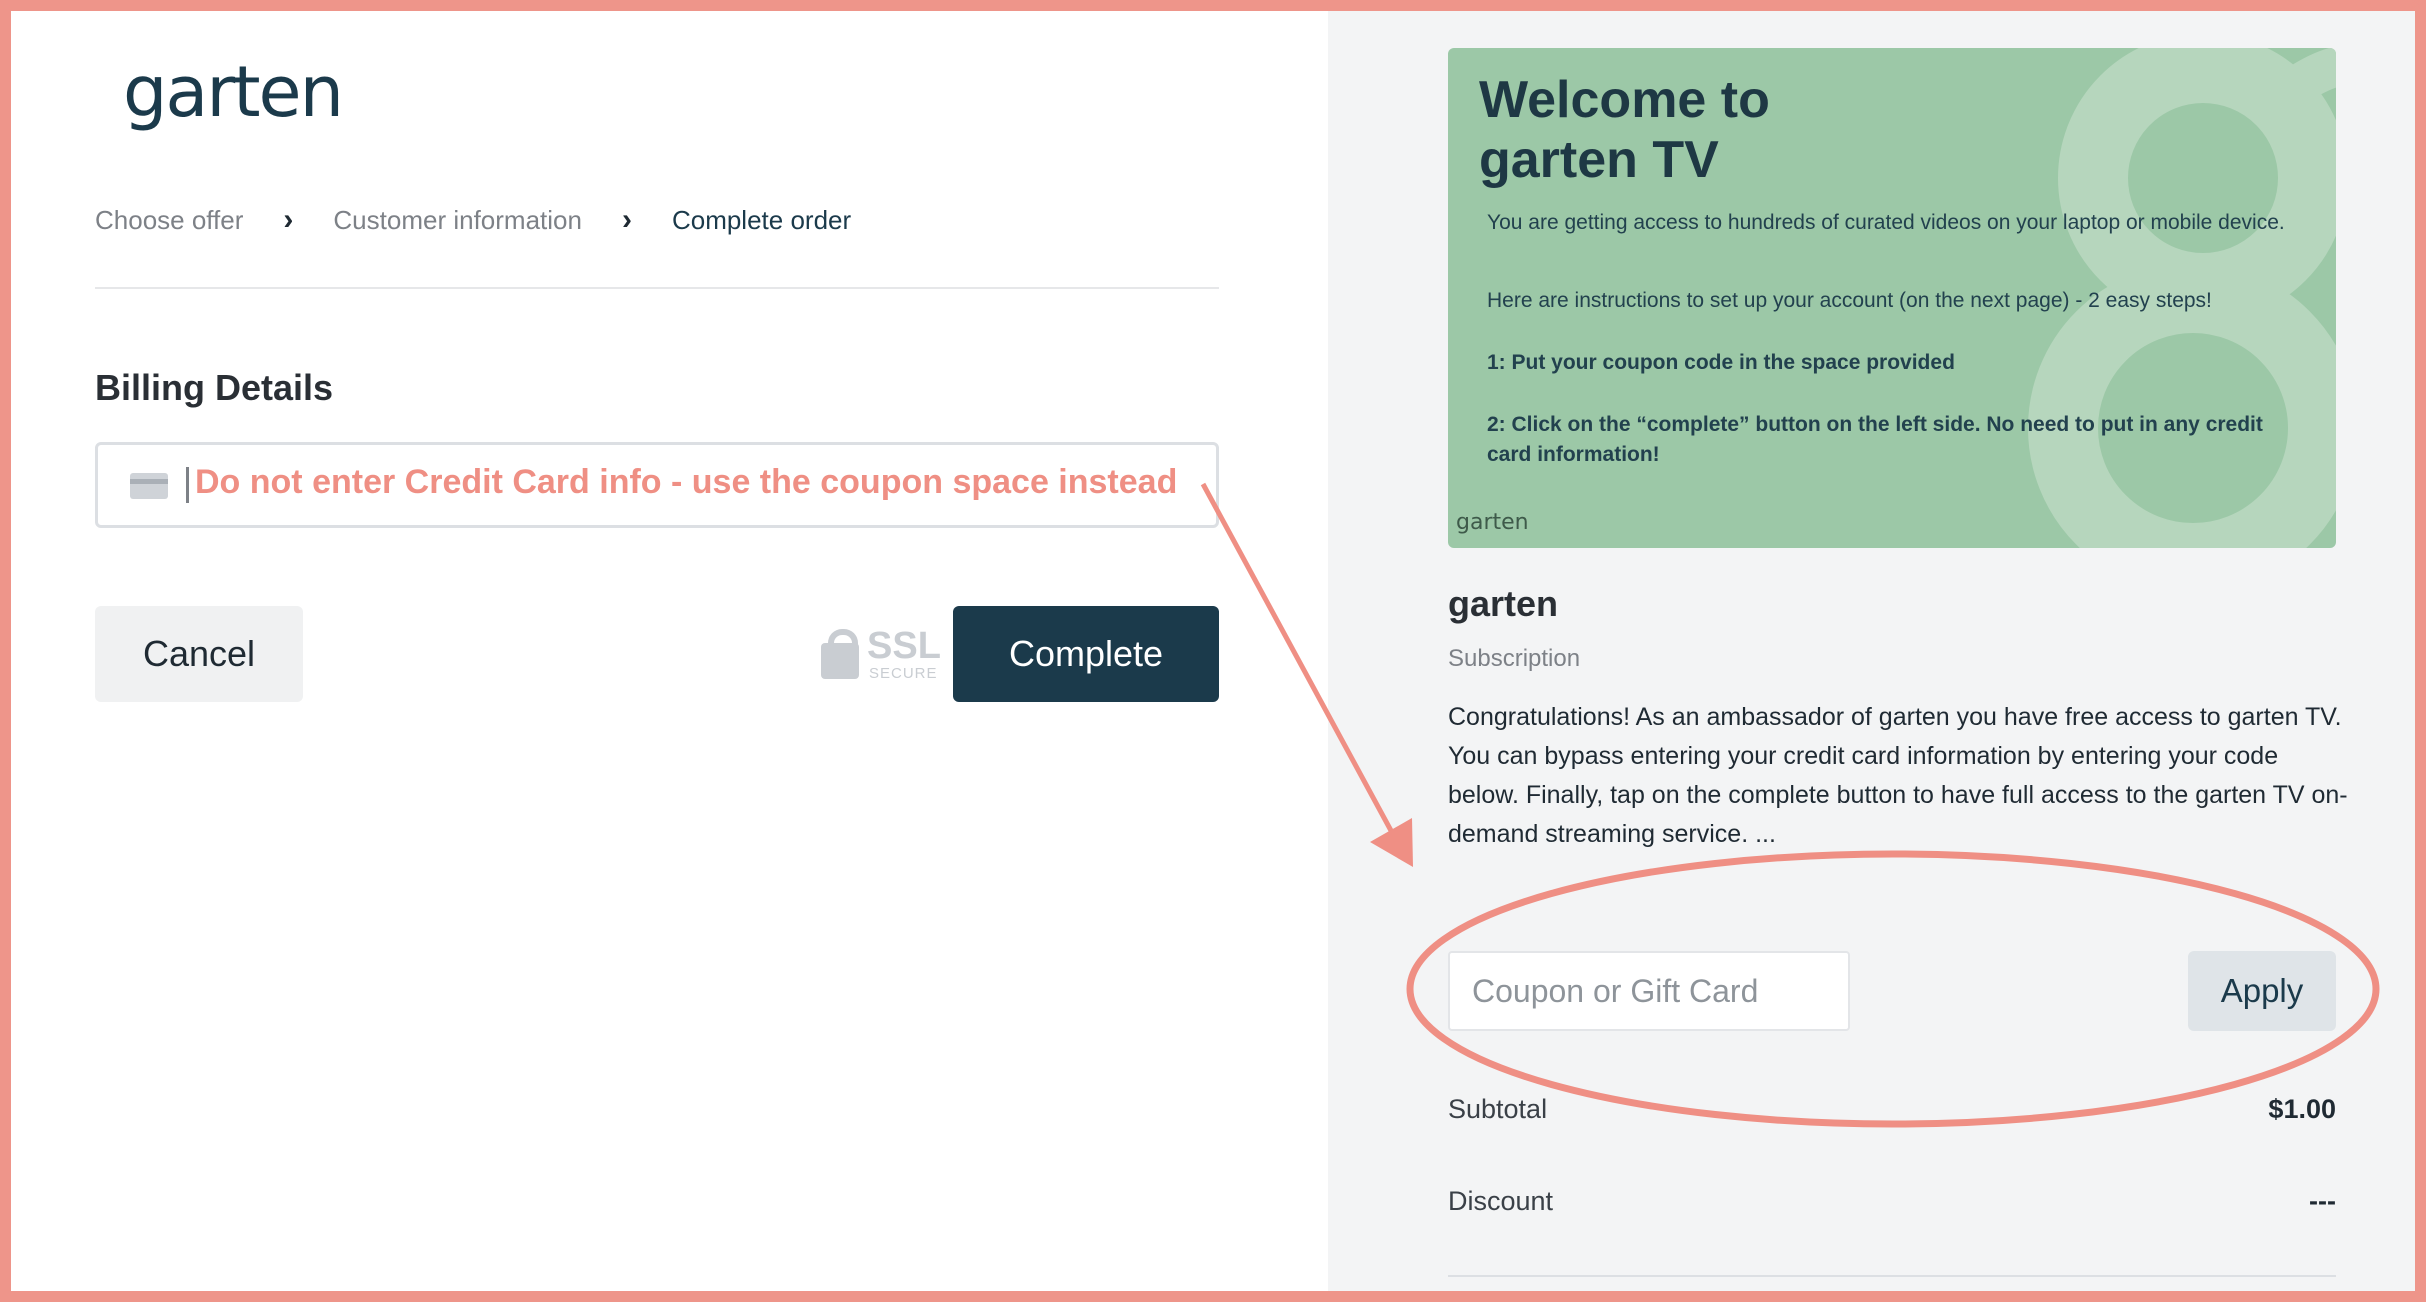 This screenshot has height=1302, width=2426. I want to click on coupon-input, so click(1649, 991).